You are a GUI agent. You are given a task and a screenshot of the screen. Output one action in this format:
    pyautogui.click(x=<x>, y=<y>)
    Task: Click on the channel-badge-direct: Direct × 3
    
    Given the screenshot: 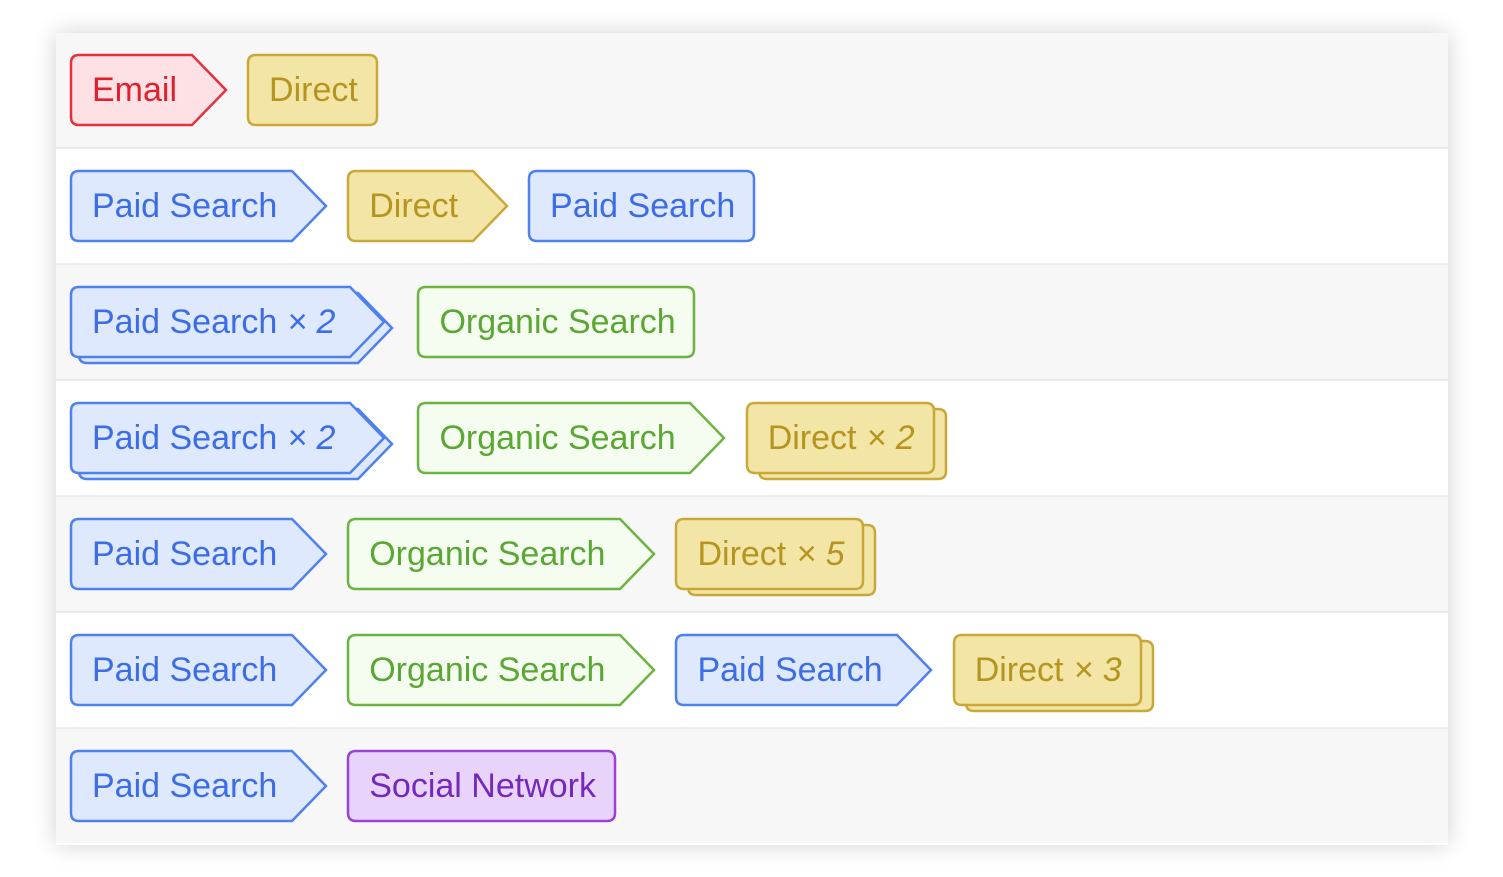 What is the action you would take?
    pyautogui.click(x=1053, y=673)
    